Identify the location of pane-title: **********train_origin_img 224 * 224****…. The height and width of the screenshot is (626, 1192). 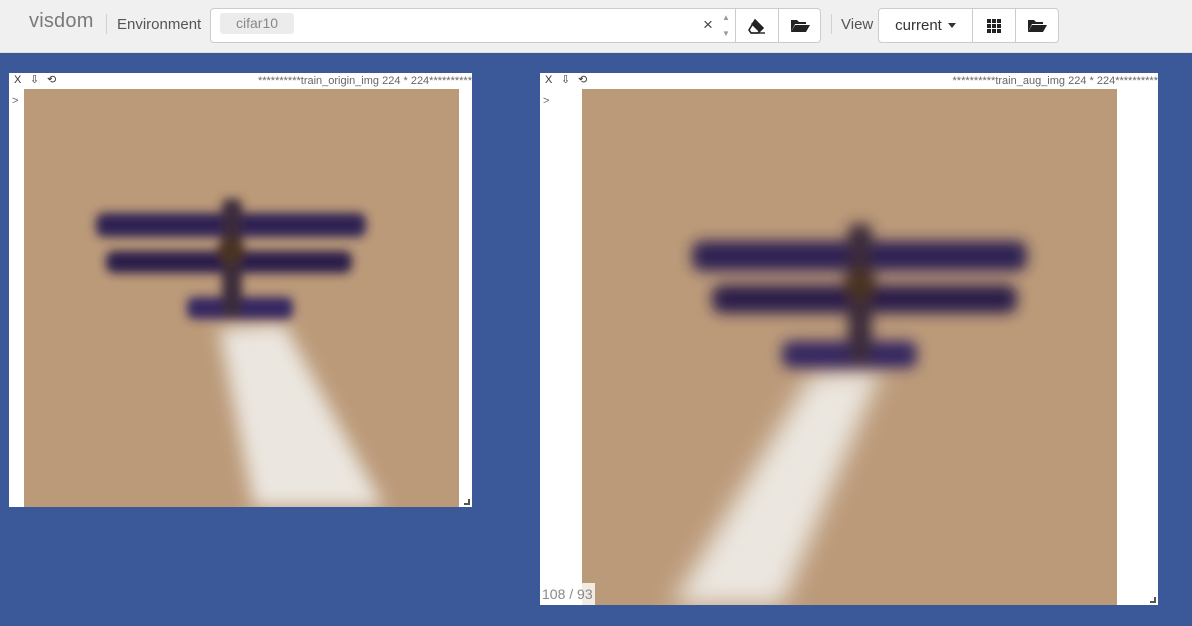
(364, 81).